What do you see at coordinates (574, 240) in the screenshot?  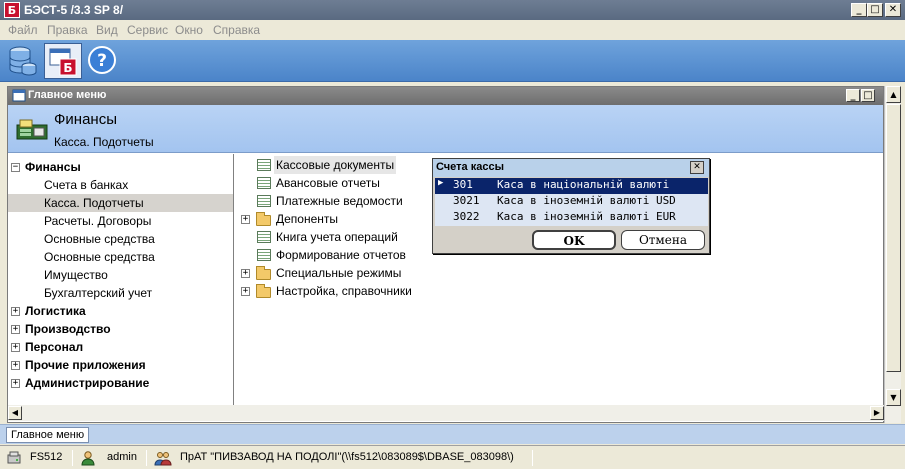 I see `ok-button: OK` at bounding box center [574, 240].